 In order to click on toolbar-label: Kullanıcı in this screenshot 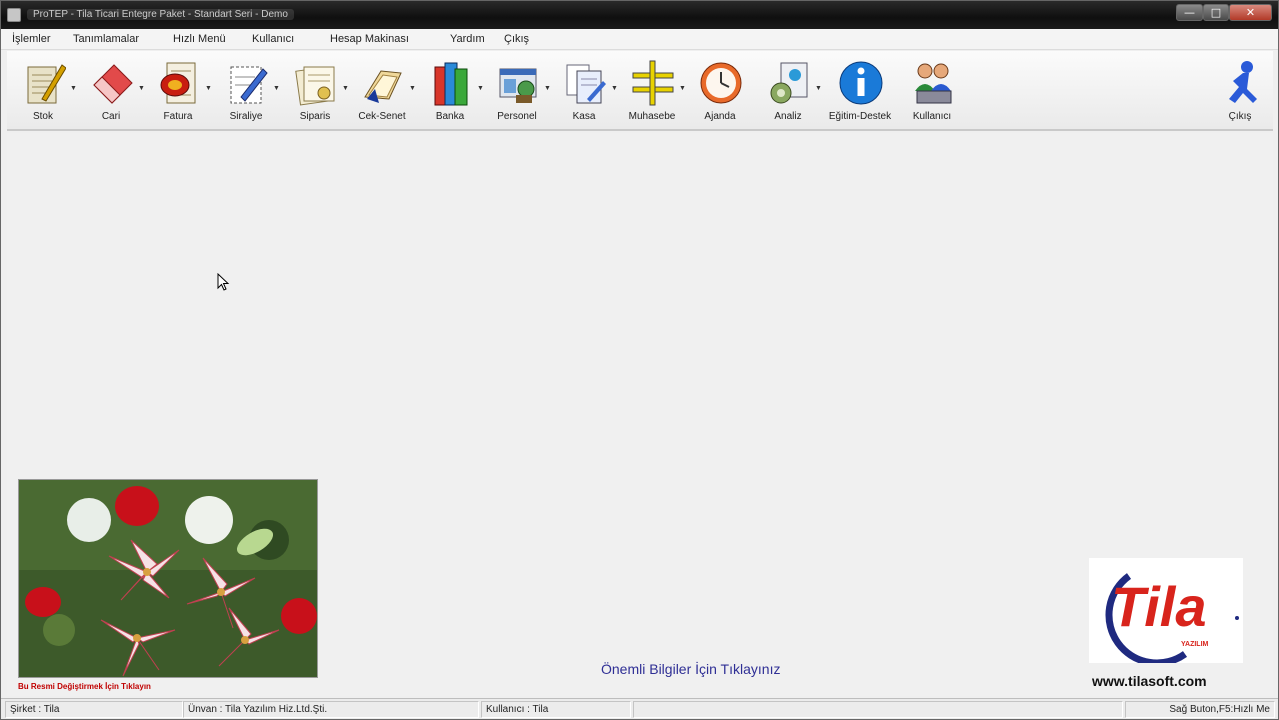, I will do `click(932, 116)`.